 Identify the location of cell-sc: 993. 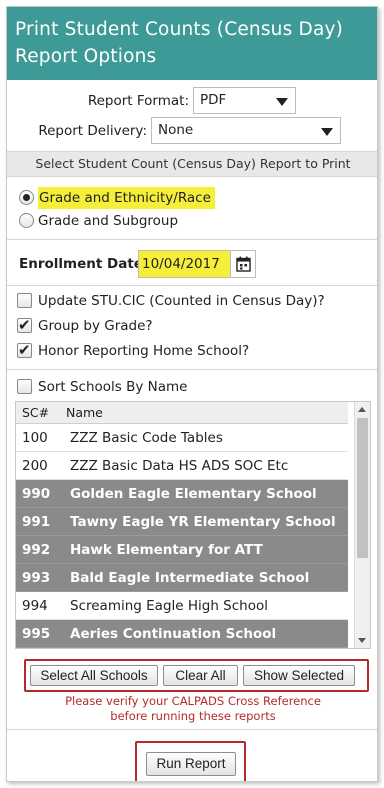
(36, 578).